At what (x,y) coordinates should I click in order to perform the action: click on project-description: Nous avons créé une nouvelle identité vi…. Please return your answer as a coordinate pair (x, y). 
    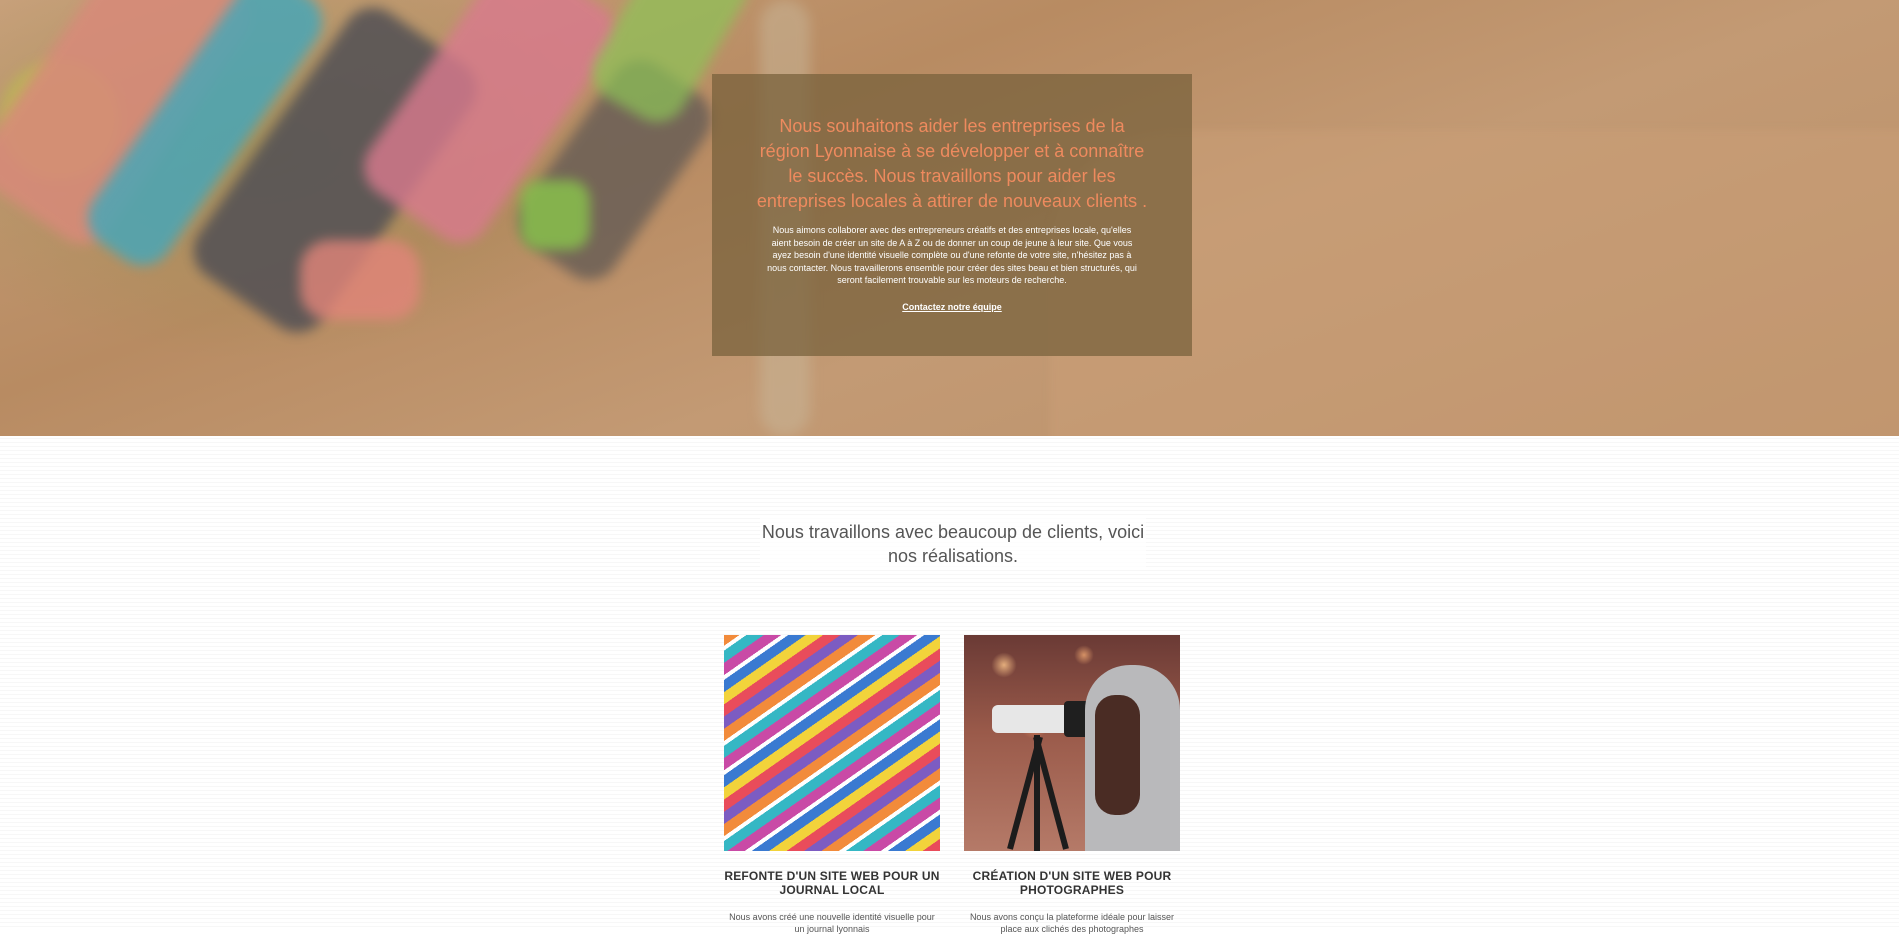
    Looking at the image, I should click on (832, 923).